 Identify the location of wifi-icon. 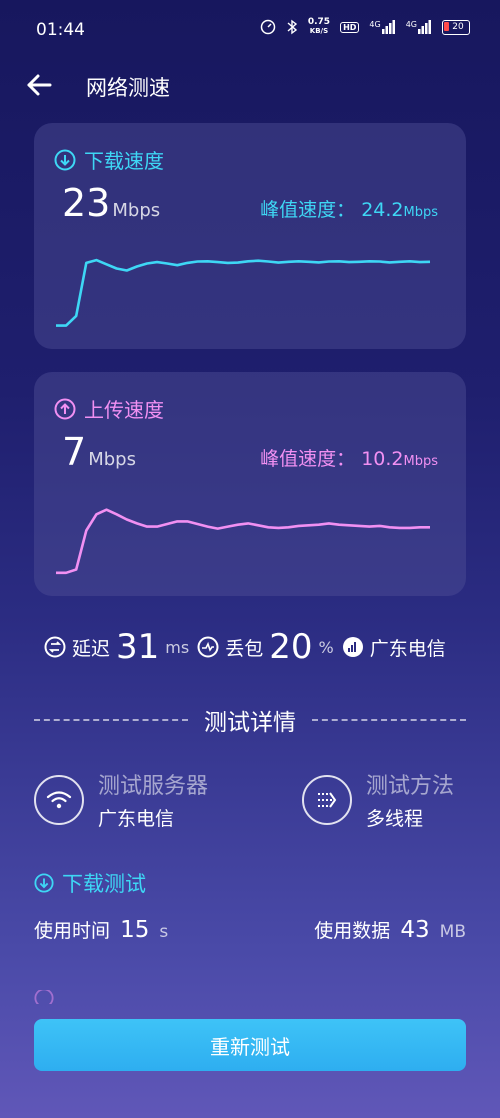
(59, 799).